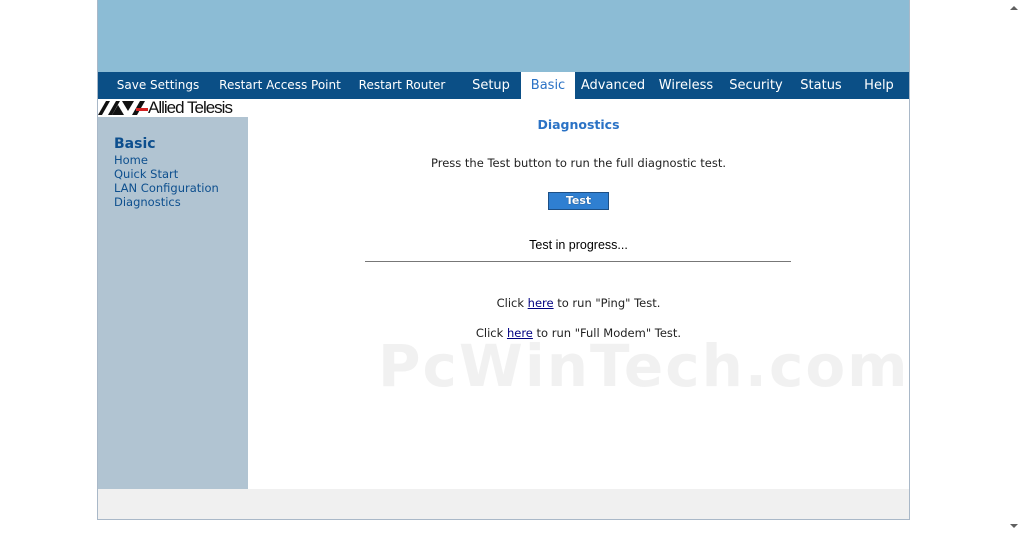 Image resolution: width=1022 pixels, height=535 pixels. I want to click on tab-setup: Setup, so click(491, 85).